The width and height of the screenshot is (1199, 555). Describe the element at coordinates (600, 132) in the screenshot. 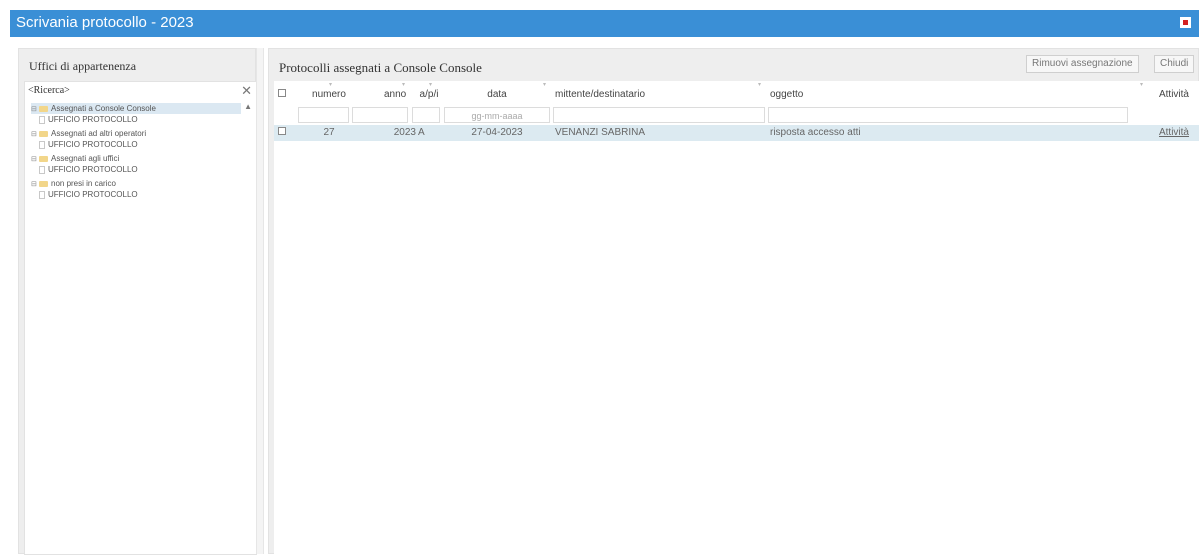

I see `cell-mittente: VENANZI SABRINA` at that location.